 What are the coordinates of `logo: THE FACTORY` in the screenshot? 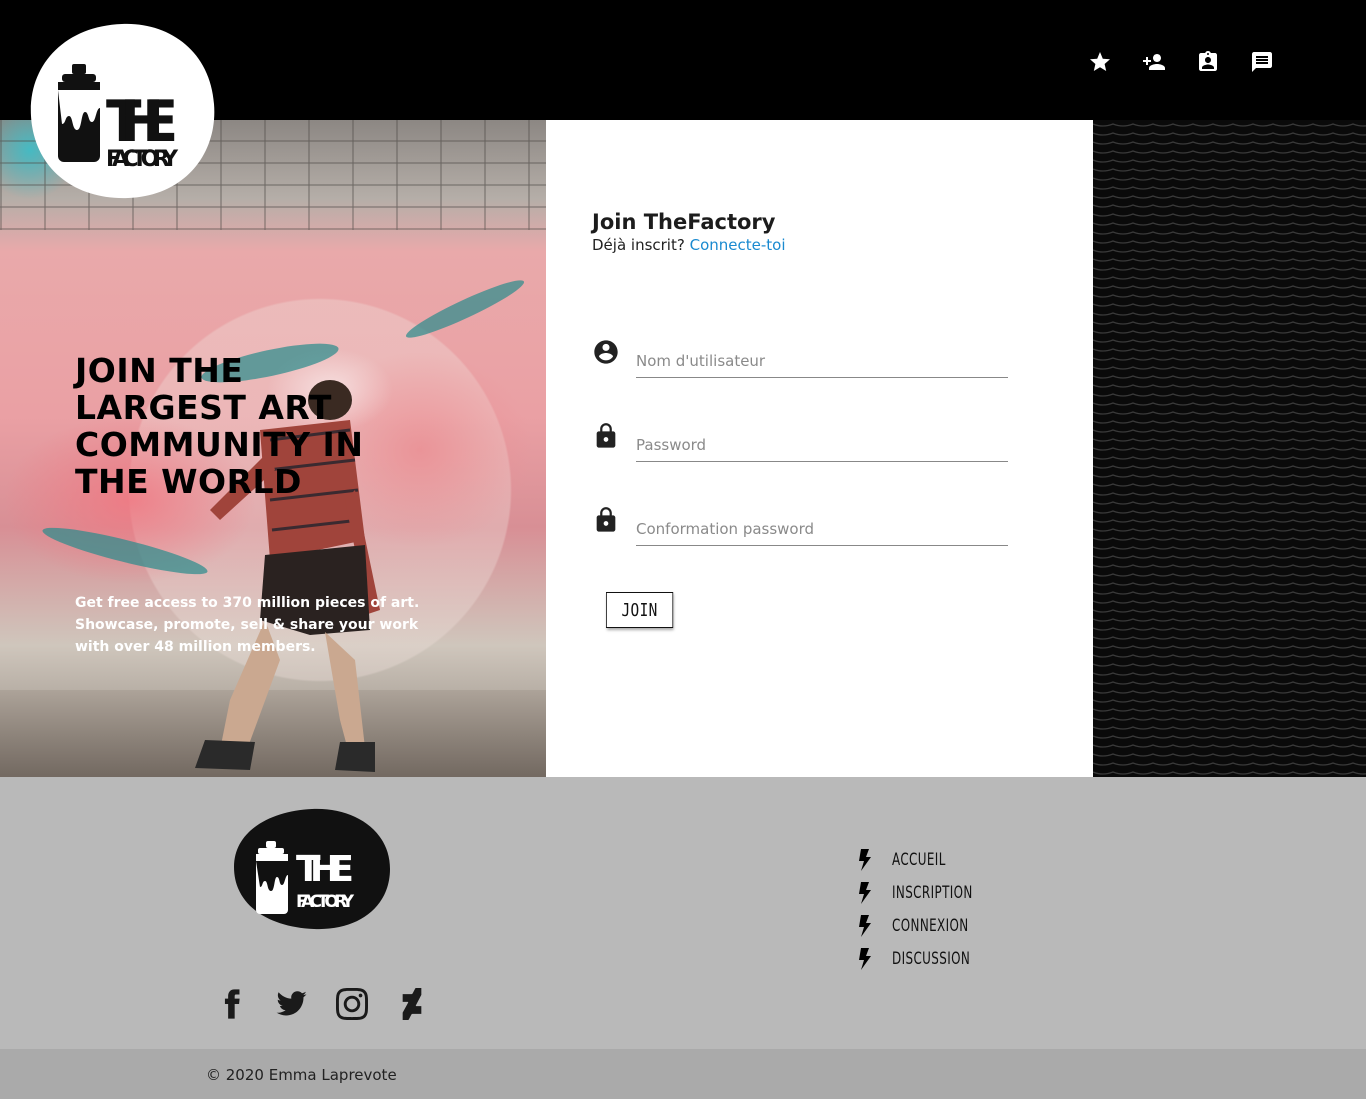 It's located at (122, 111).